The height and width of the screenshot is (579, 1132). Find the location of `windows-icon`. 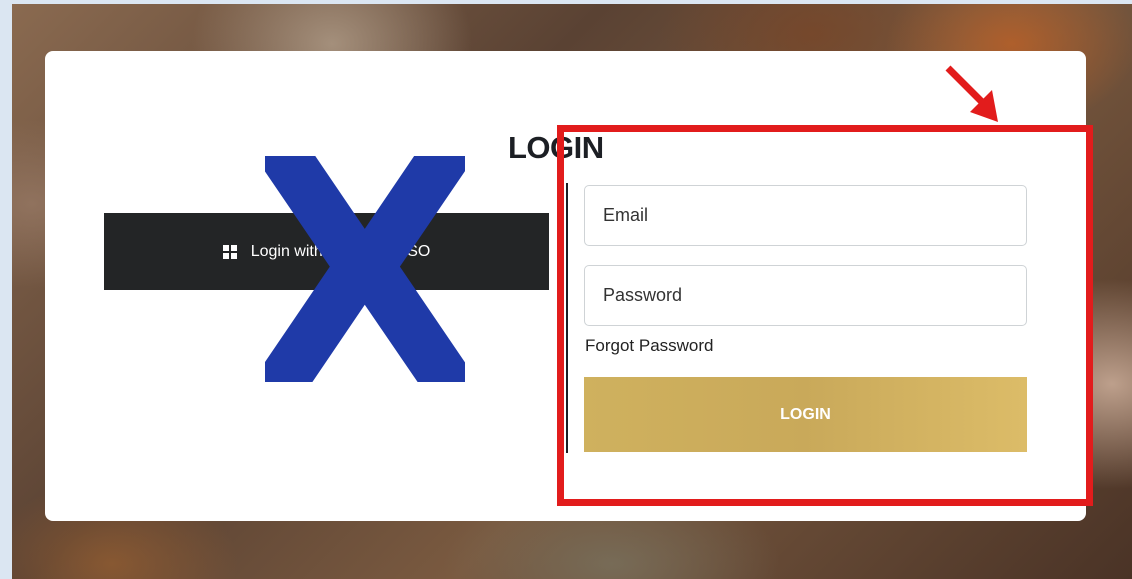

windows-icon is located at coordinates (229, 251).